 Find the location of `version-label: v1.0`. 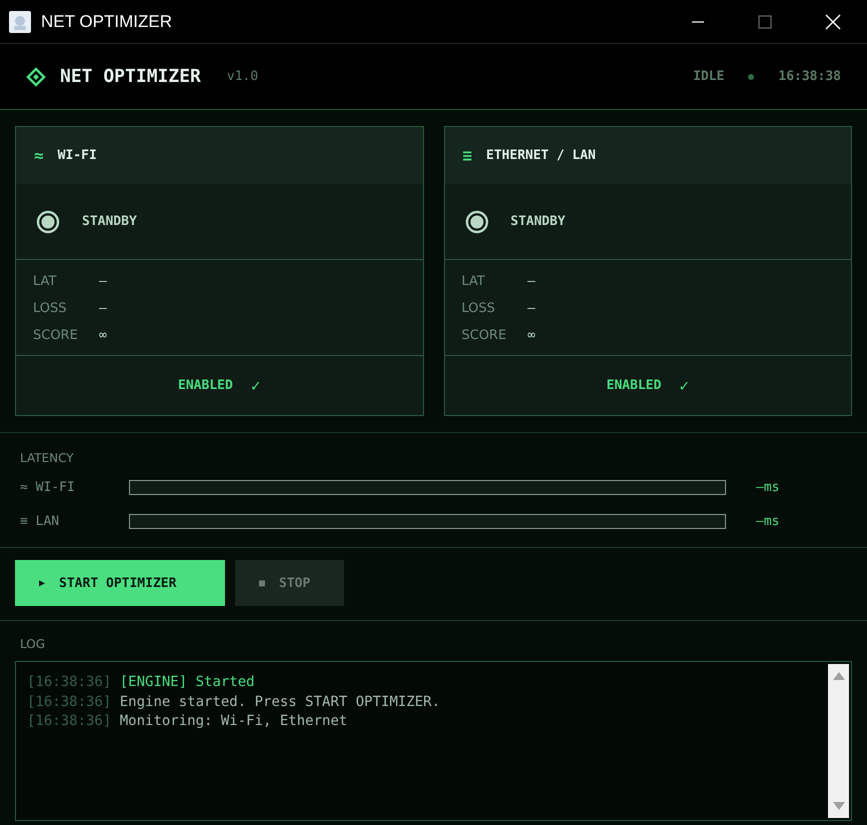

version-label: v1.0 is located at coordinates (242, 76).